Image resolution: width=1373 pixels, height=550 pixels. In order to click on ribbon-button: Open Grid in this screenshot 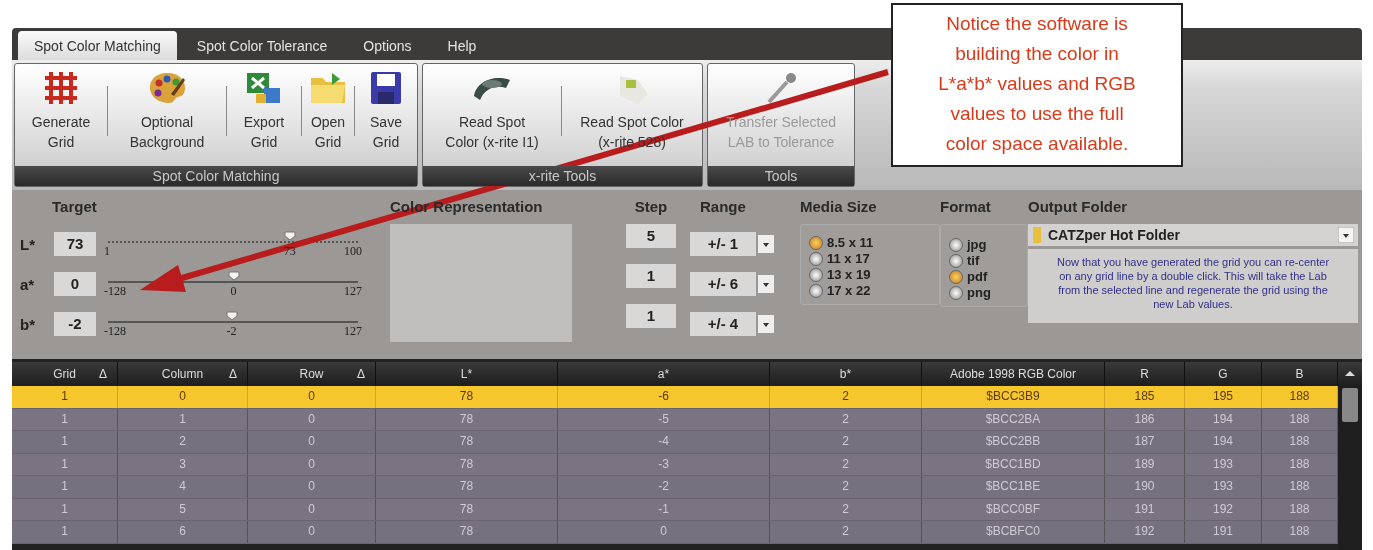, I will do `click(328, 115)`.